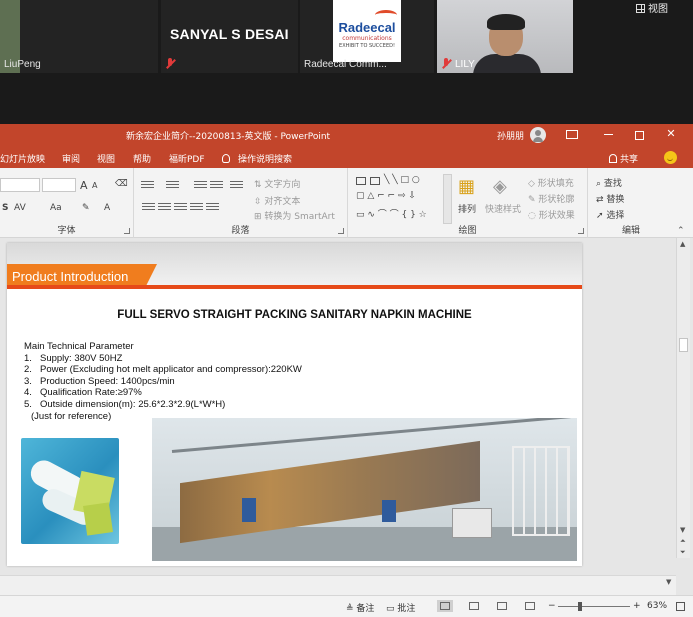  I want to click on reading-view-button, so click(502, 606).